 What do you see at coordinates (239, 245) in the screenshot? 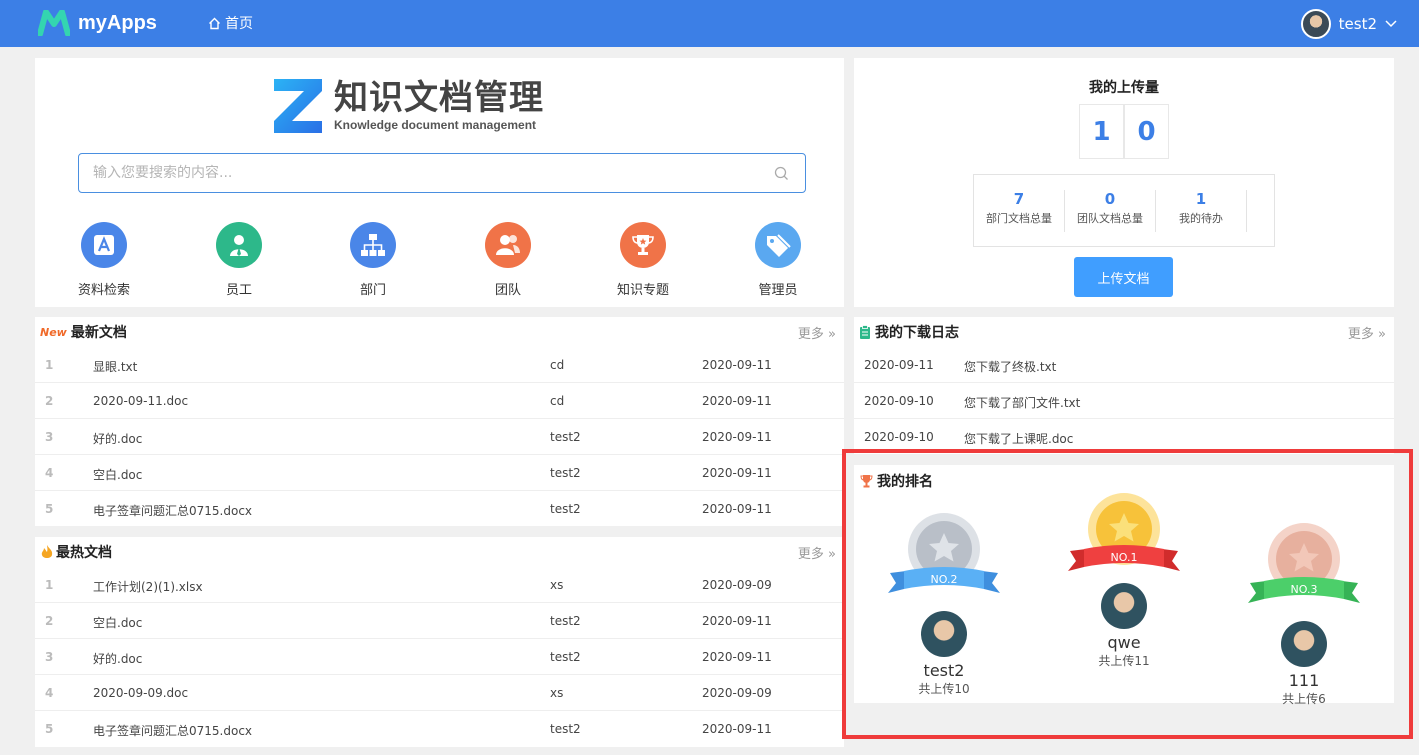
I see `person-icon` at bounding box center [239, 245].